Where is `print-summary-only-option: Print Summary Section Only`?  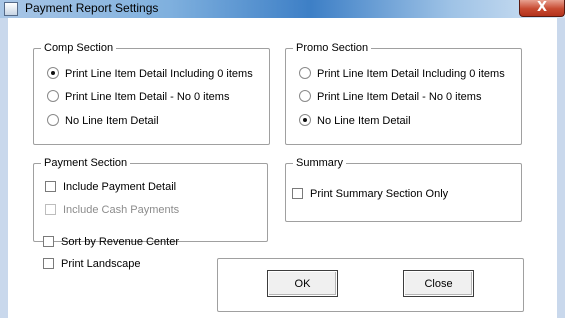
print-summary-only-option: Print Summary Section Only is located at coordinates (370, 194).